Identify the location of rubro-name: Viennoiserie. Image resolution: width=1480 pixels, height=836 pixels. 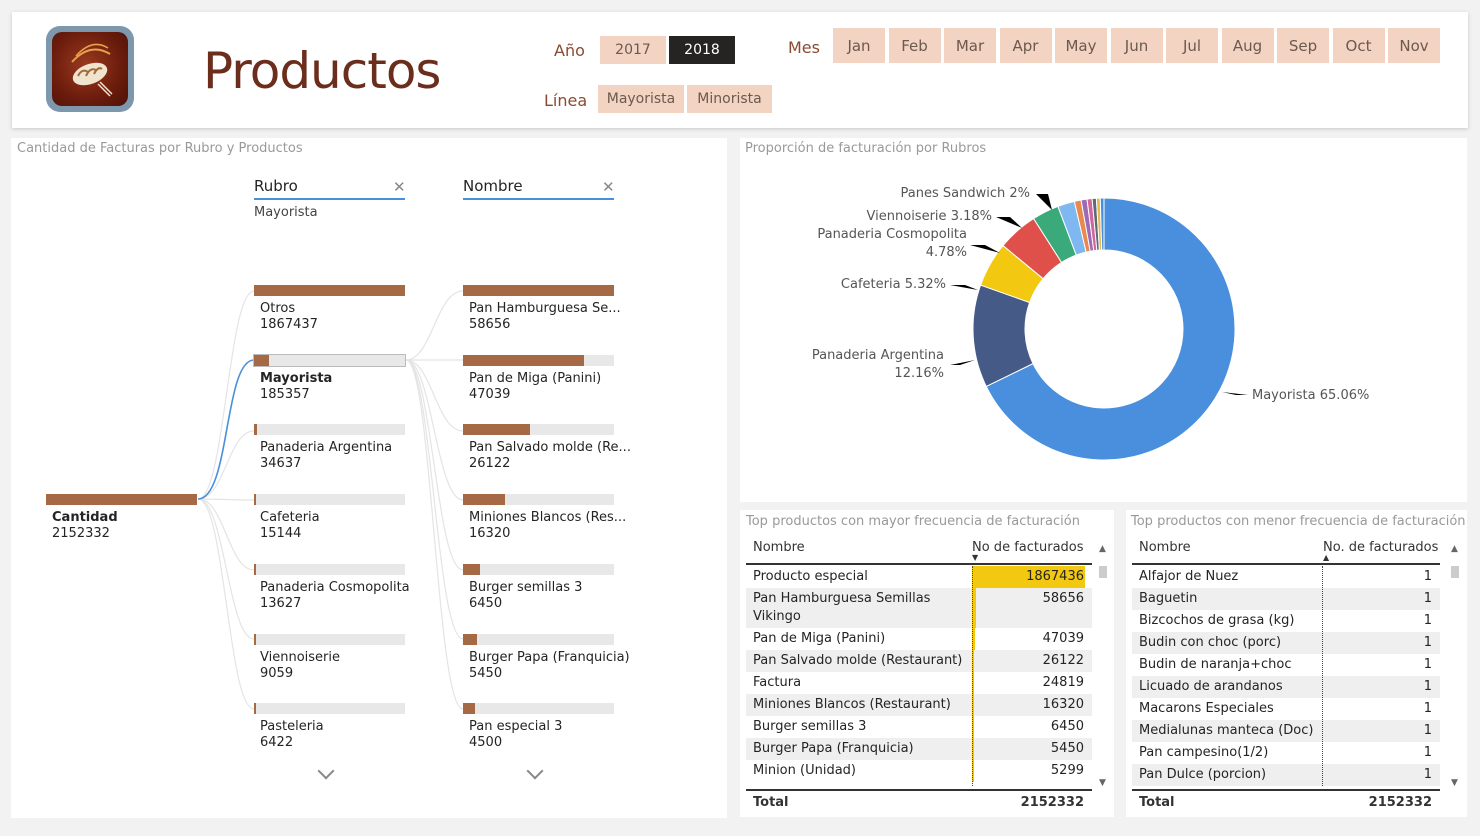
(300, 657).